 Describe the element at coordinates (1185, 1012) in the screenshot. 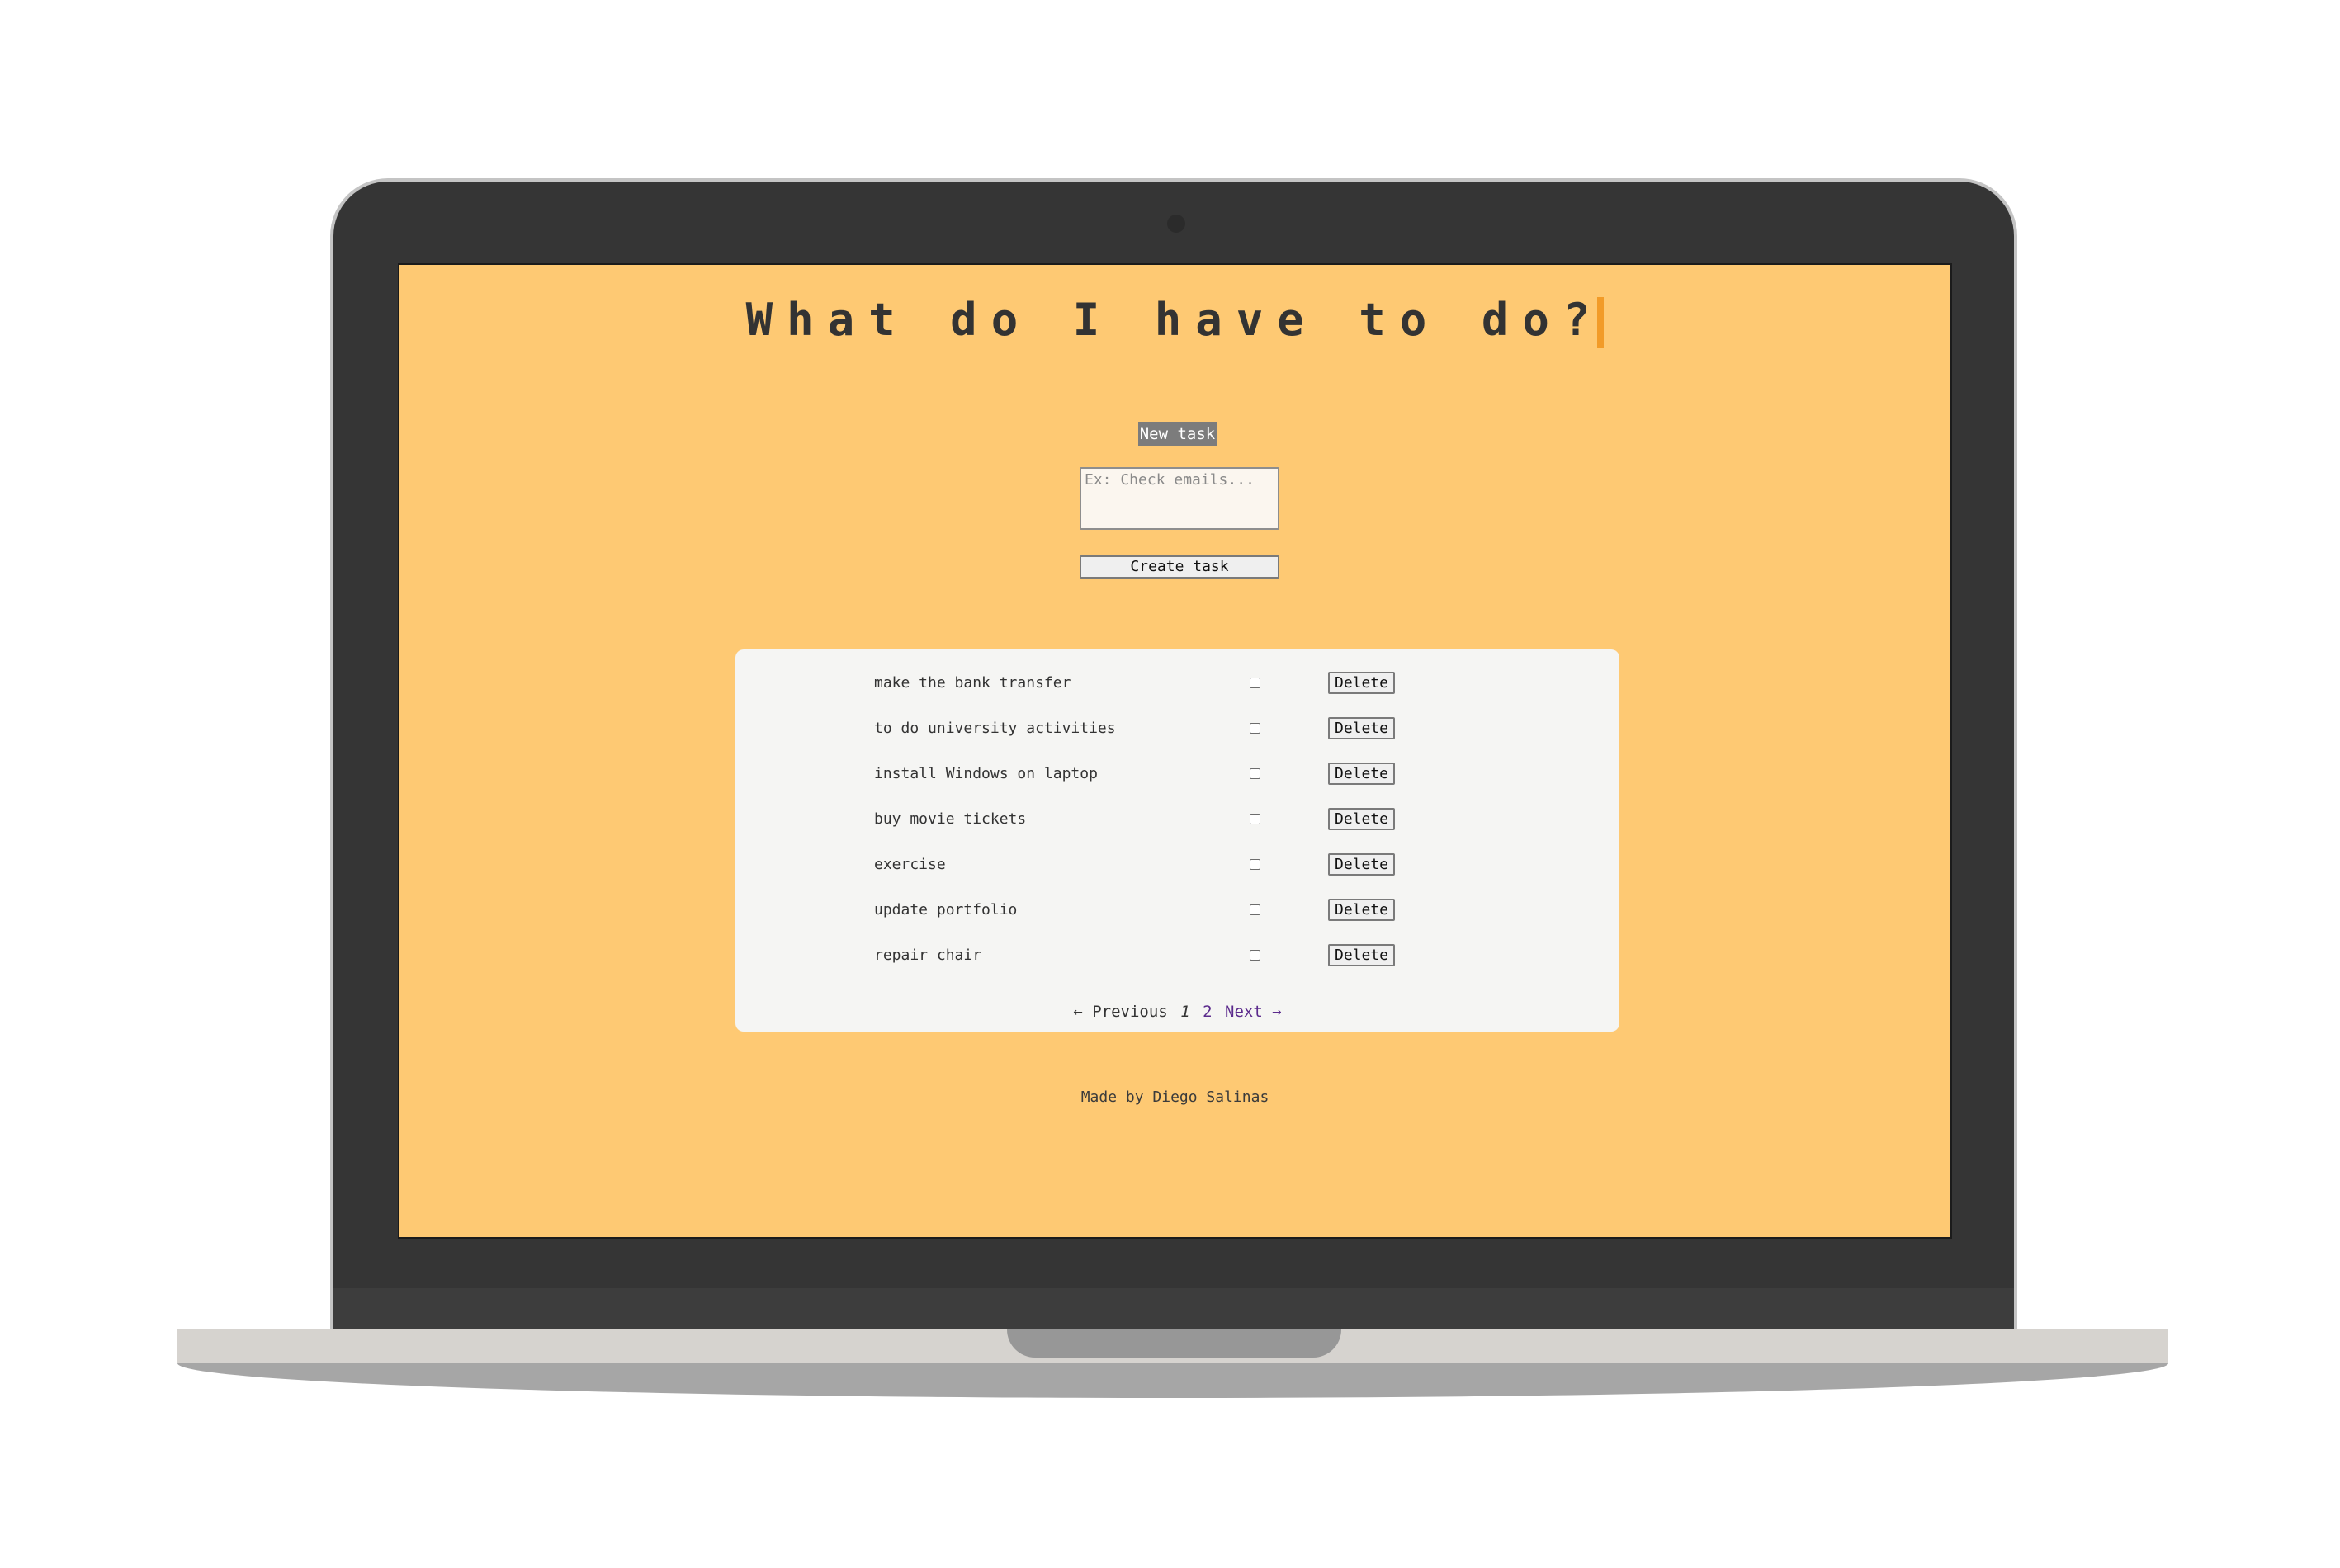

I see `current-page: 1` at that location.